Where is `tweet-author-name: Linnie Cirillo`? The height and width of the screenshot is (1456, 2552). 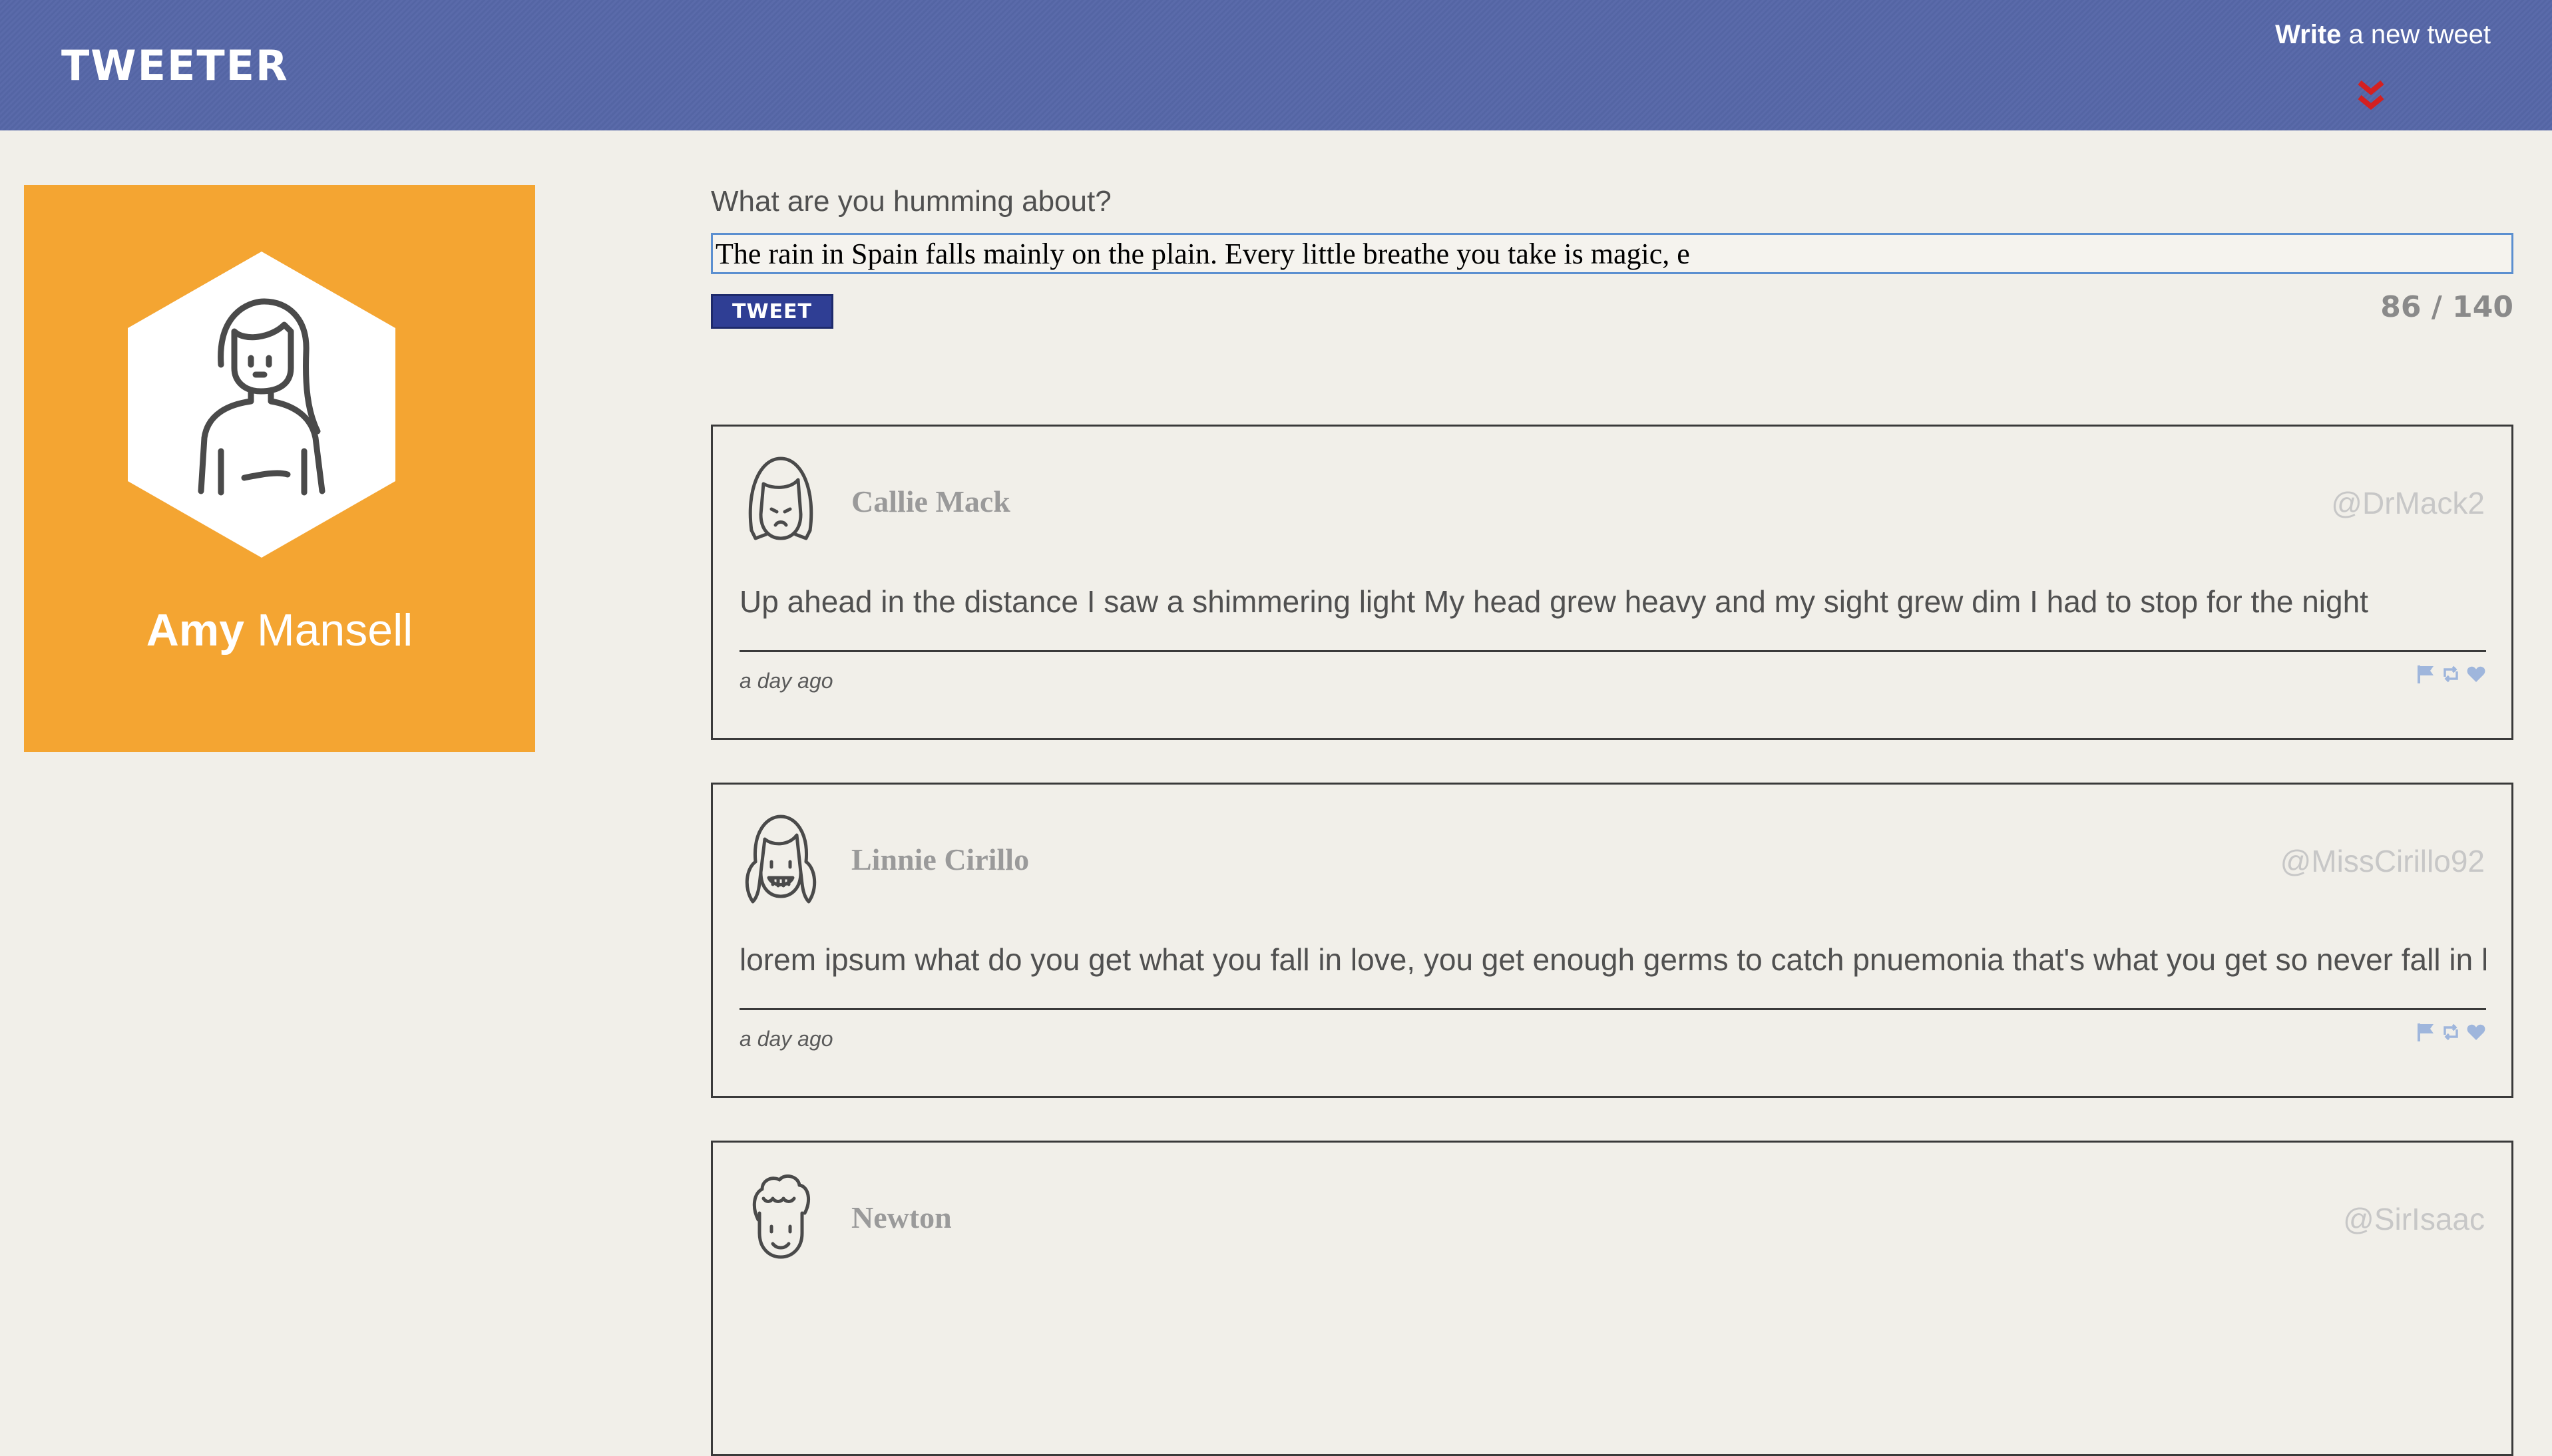
tweet-author-name: Linnie Cirillo is located at coordinates (940, 859).